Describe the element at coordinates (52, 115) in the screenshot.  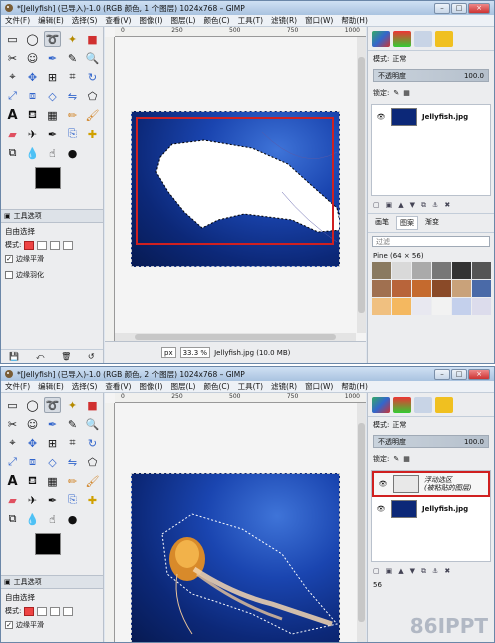
I see `blend-icon: ▦` at that location.